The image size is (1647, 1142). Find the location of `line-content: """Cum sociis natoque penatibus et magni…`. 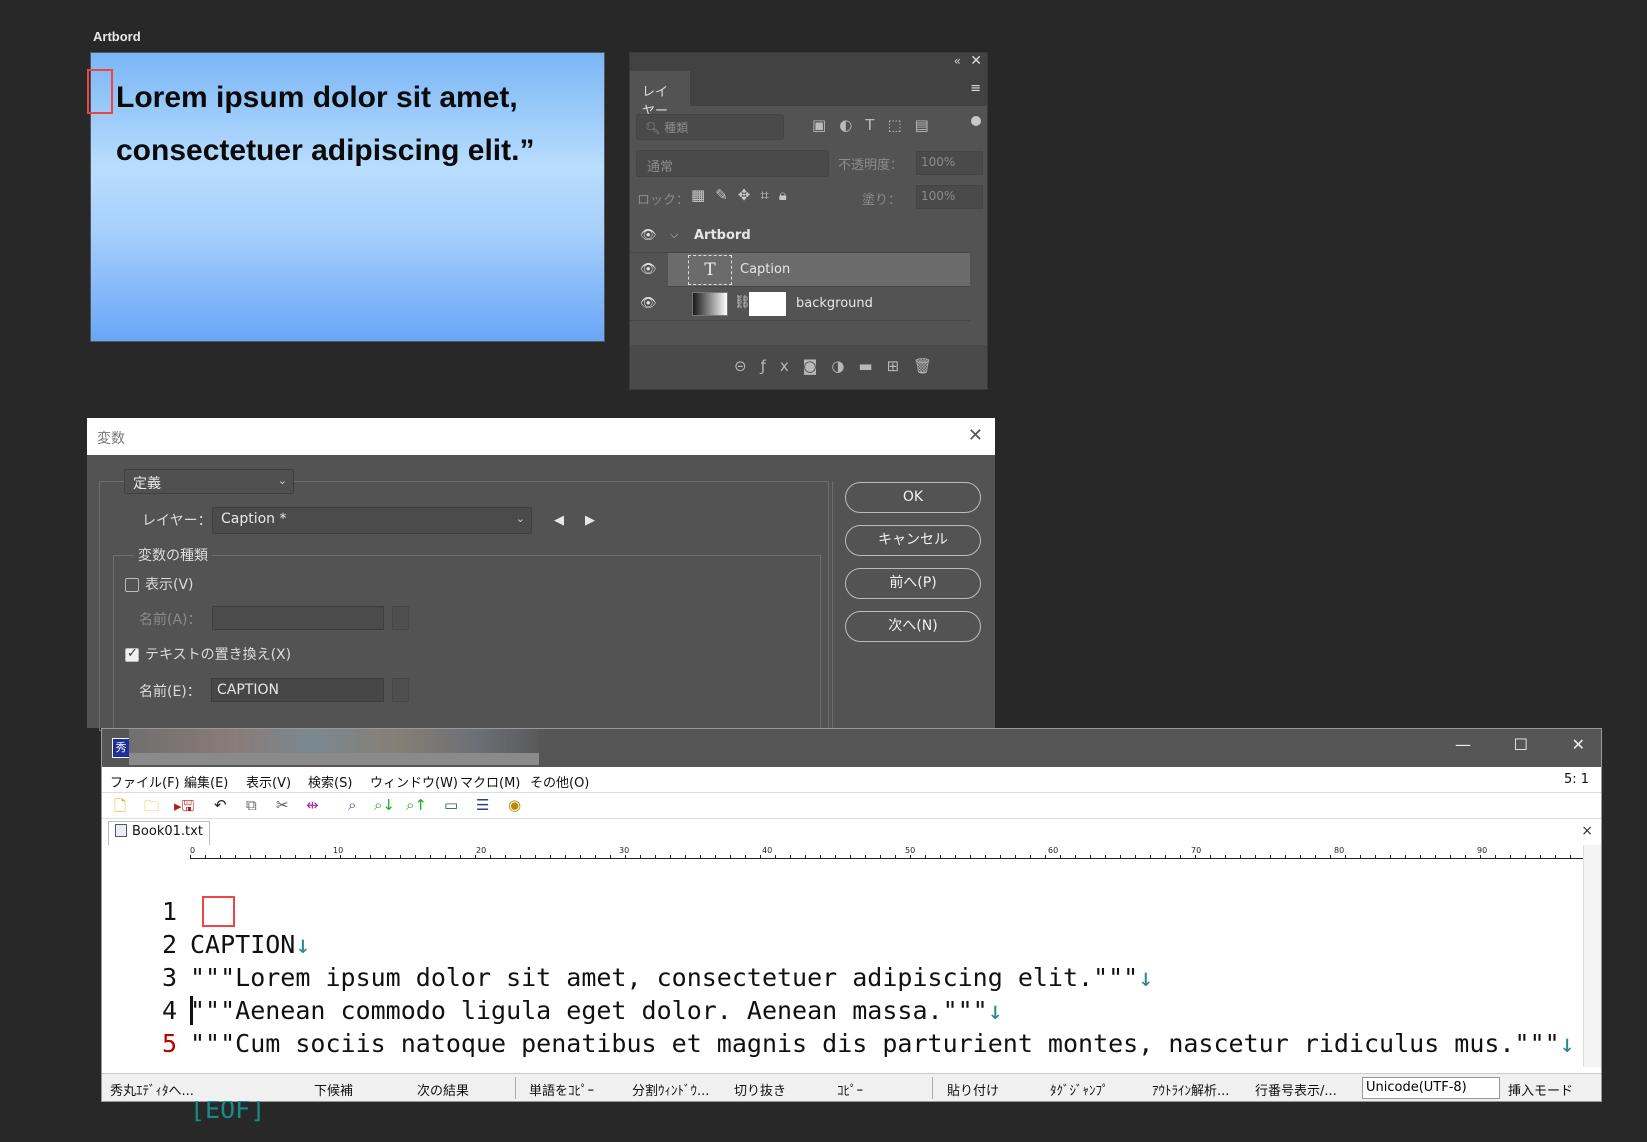

line-content: """Cum sociis natoque penatibus et magni… is located at coordinates (882, 1043).